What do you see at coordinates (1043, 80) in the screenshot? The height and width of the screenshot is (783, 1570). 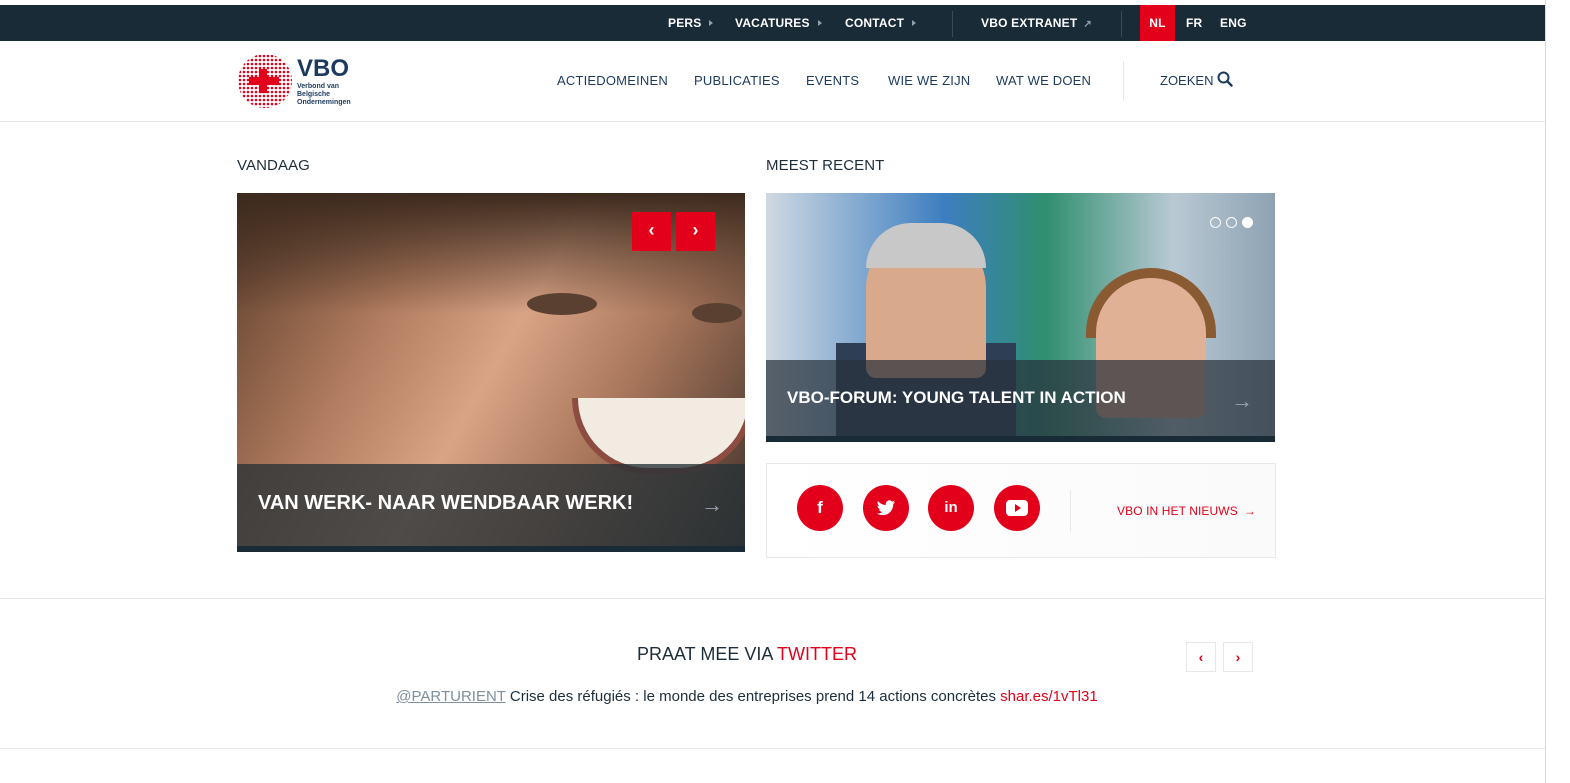 I see `nav-wat-we-doen: WAT WE DOEN` at bounding box center [1043, 80].